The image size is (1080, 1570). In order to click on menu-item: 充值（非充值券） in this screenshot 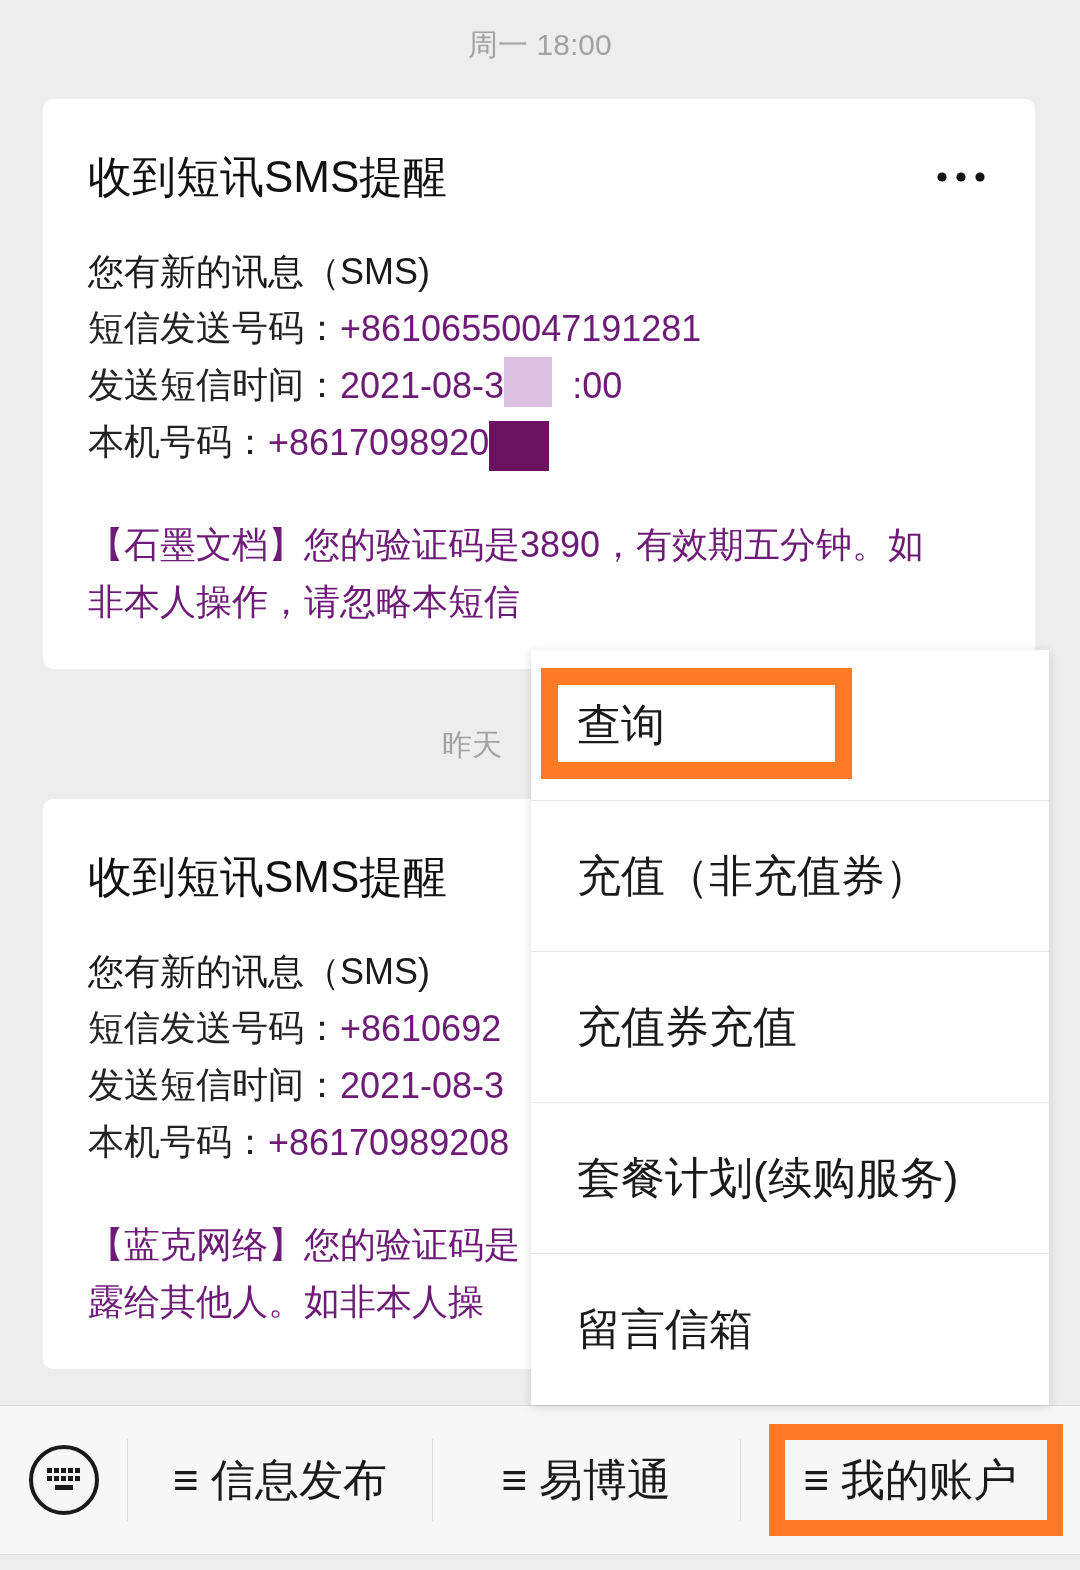, I will do `click(790, 876)`.